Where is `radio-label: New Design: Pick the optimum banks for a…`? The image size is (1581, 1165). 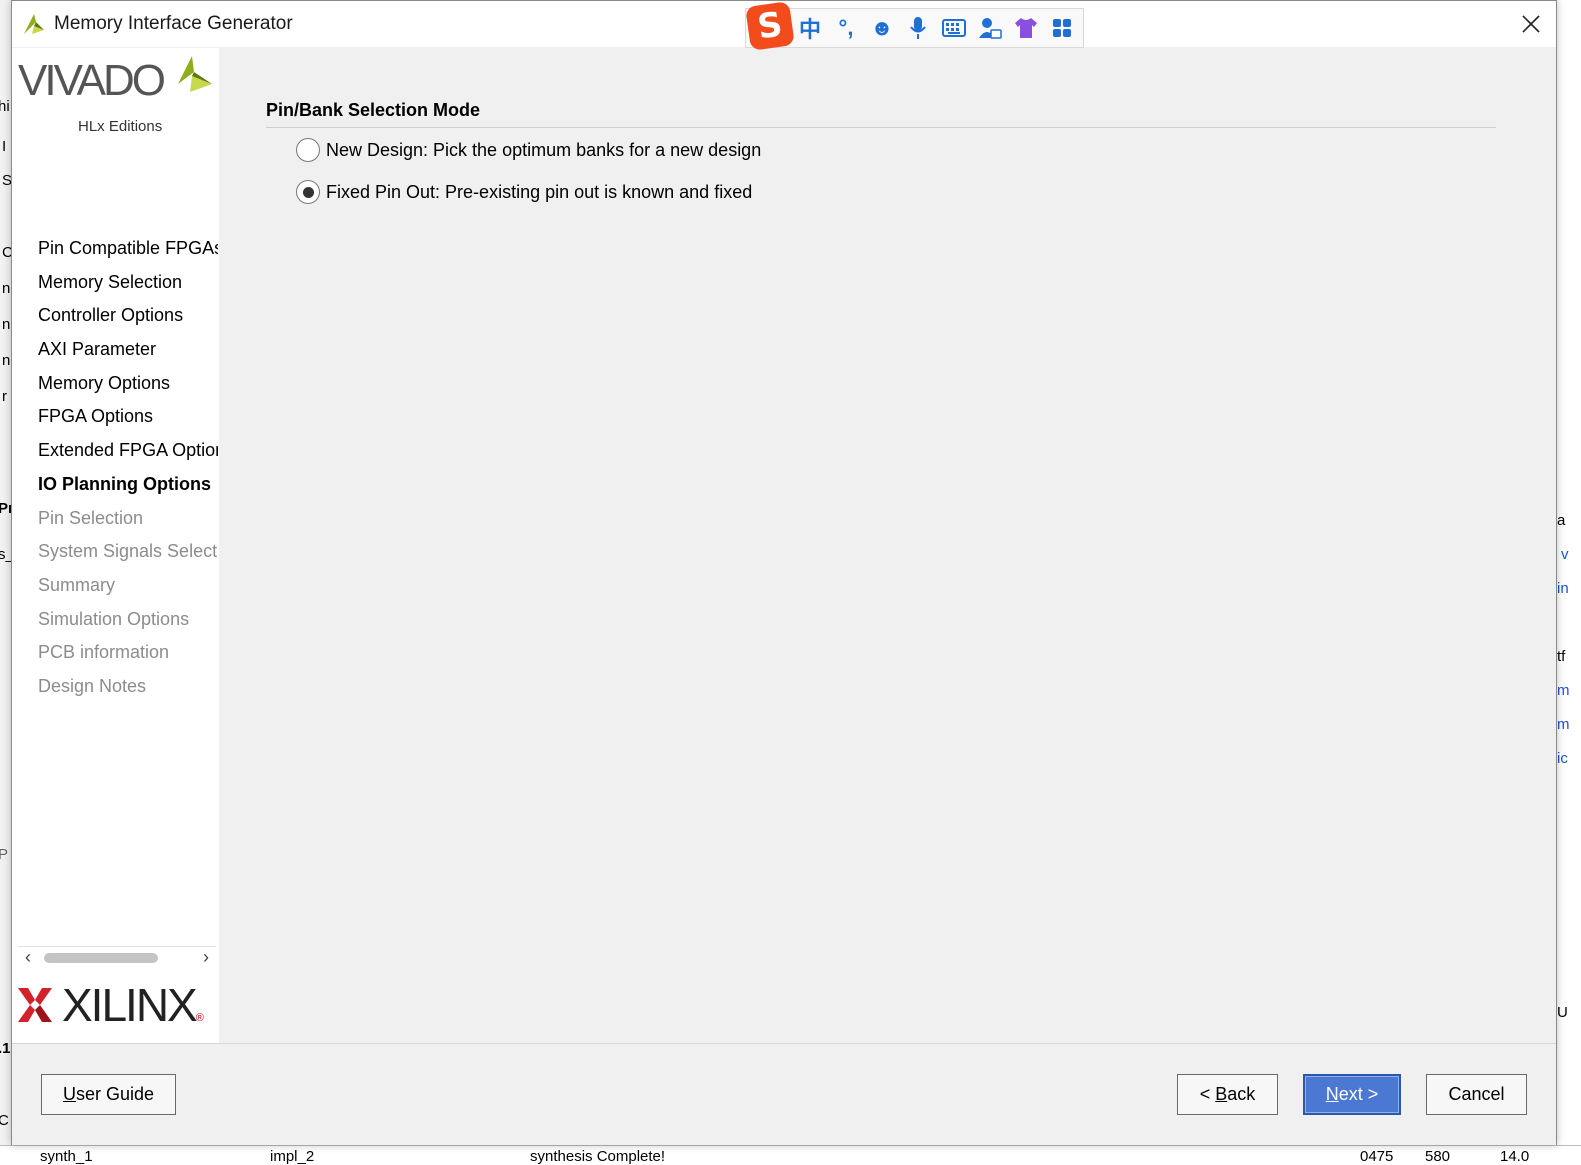 radio-label: New Design: Pick the optimum banks for a… is located at coordinates (544, 149).